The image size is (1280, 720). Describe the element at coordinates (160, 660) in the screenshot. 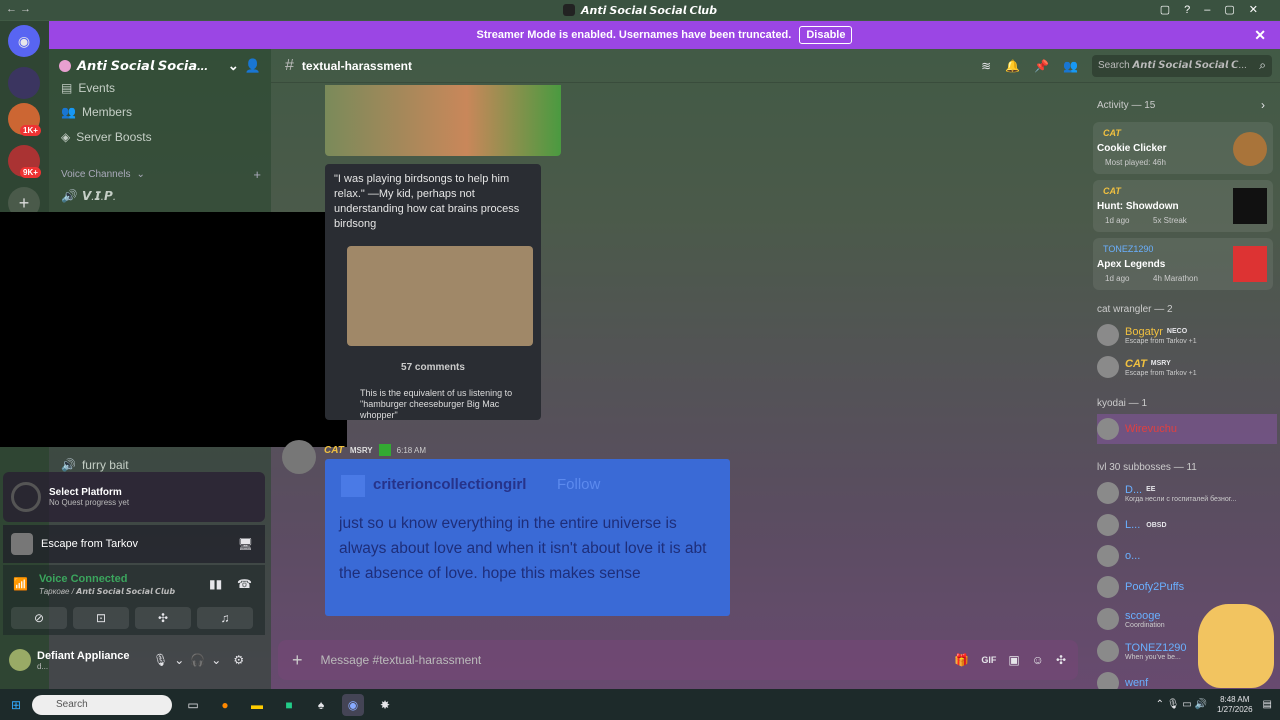

I see `microphone-icon: 🎙` at that location.